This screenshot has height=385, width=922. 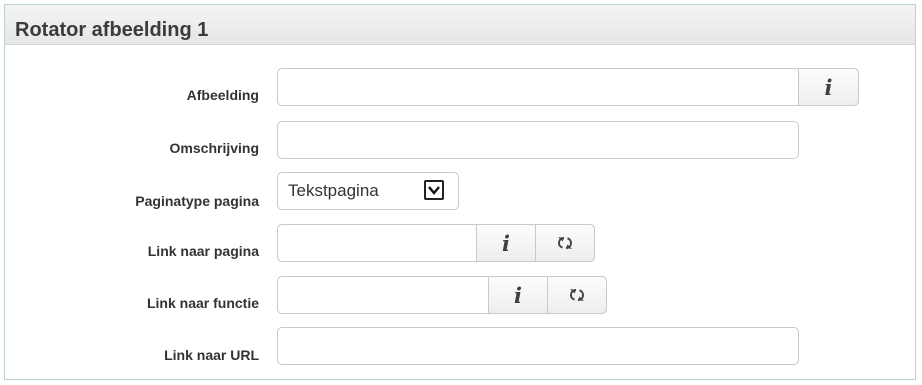 What do you see at coordinates (568, 87) in the screenshot?
I see `afbeelding-input: i` at bounding box center [568, 87].